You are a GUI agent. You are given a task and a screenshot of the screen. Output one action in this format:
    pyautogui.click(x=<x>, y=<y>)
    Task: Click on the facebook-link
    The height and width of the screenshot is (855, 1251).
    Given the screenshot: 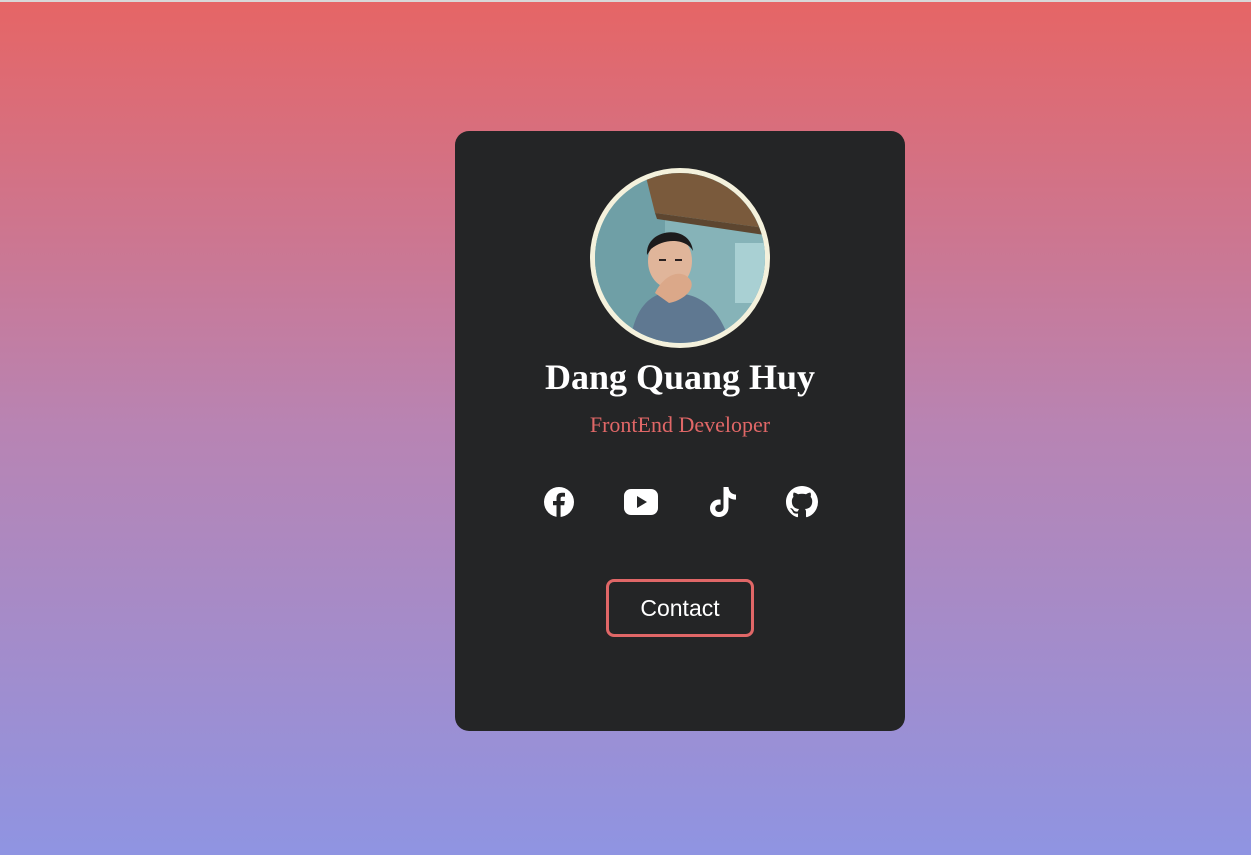 What is the action you would take?
    pyautogui.click(x=559, y=502)
    